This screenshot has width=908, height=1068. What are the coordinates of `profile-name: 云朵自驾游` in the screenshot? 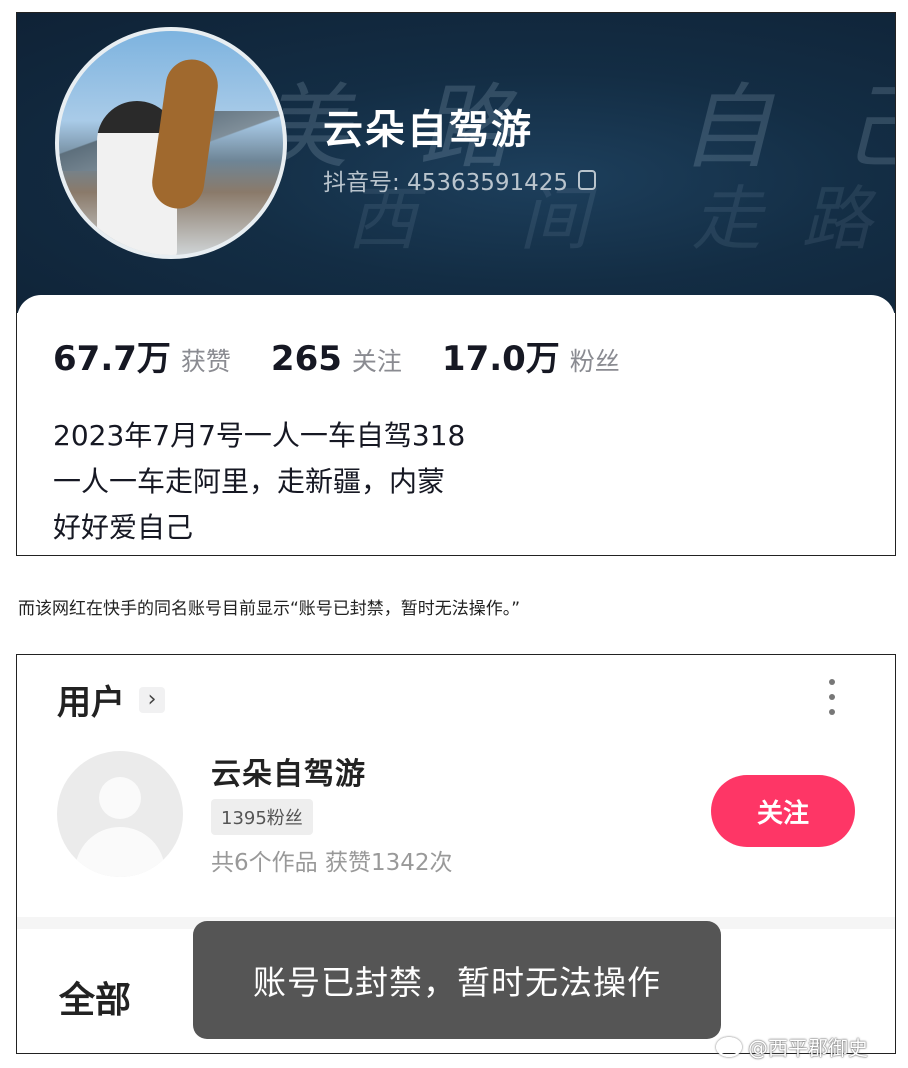 It's located at (428, 130).